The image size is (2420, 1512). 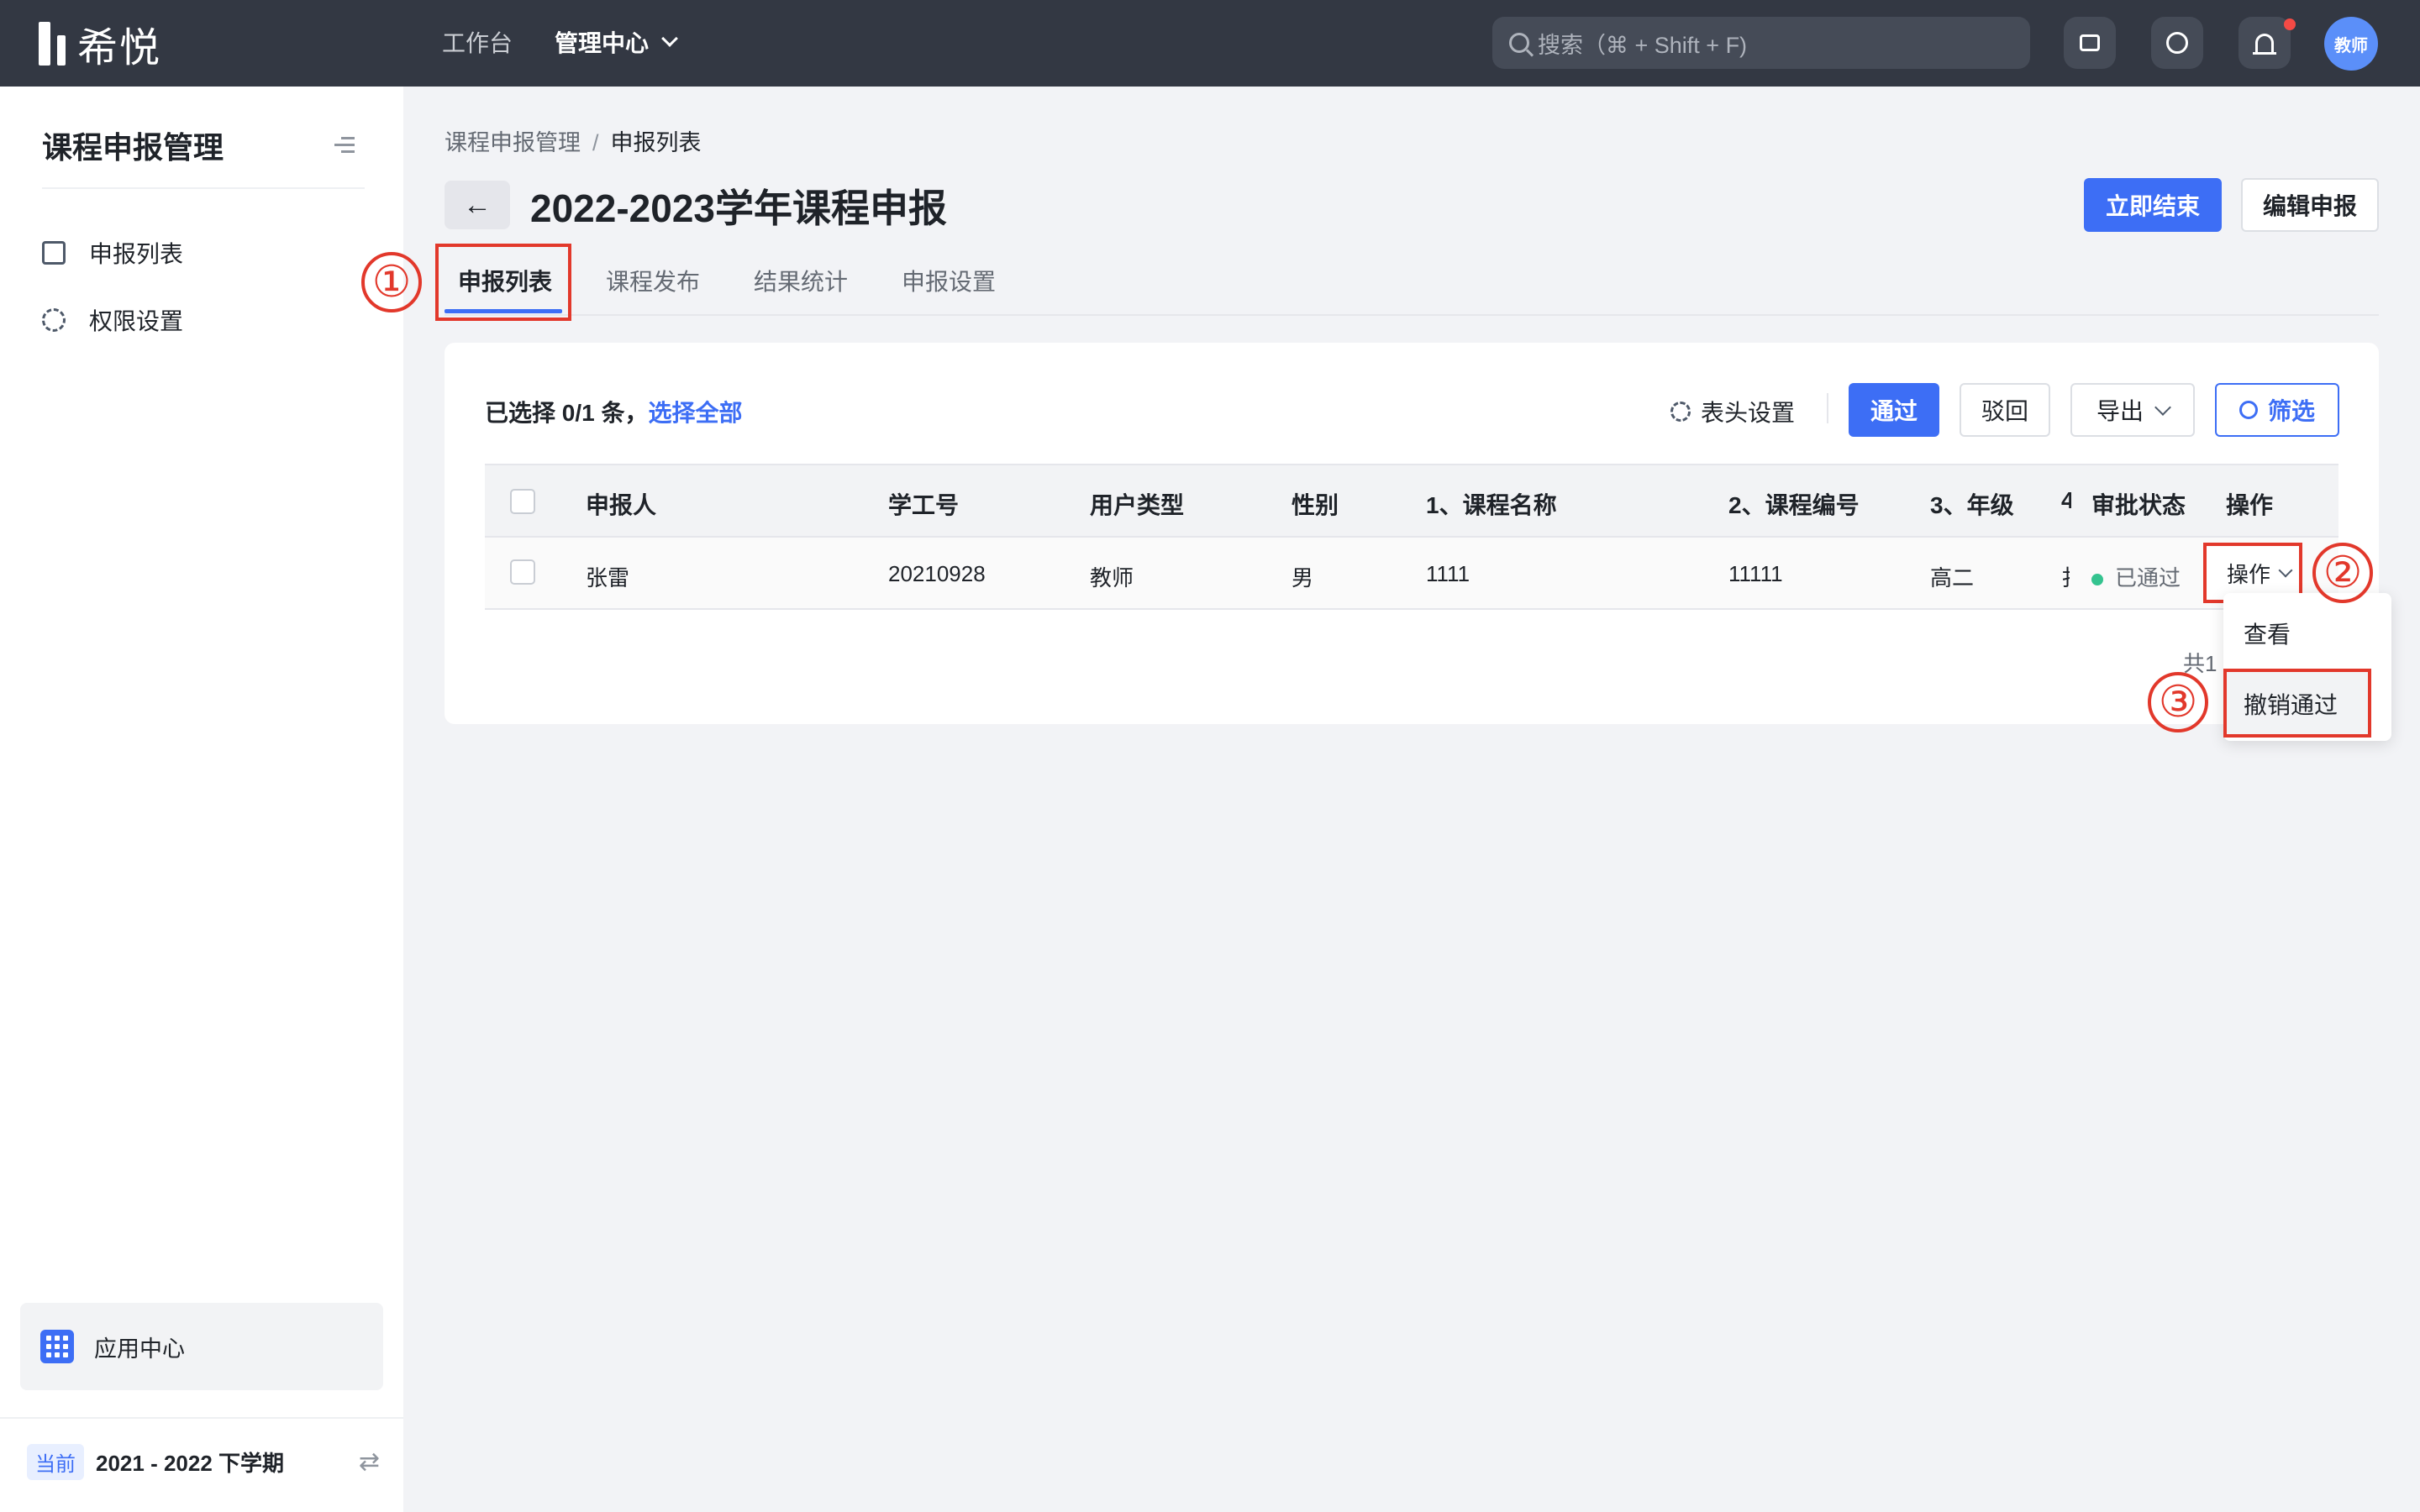 What do you see at coordinates (1412, 282) in the screenshot?
I see `tab-bar: 申报列表 课程发布 结果统计 申报设置` at bounding box center [1412, 282].